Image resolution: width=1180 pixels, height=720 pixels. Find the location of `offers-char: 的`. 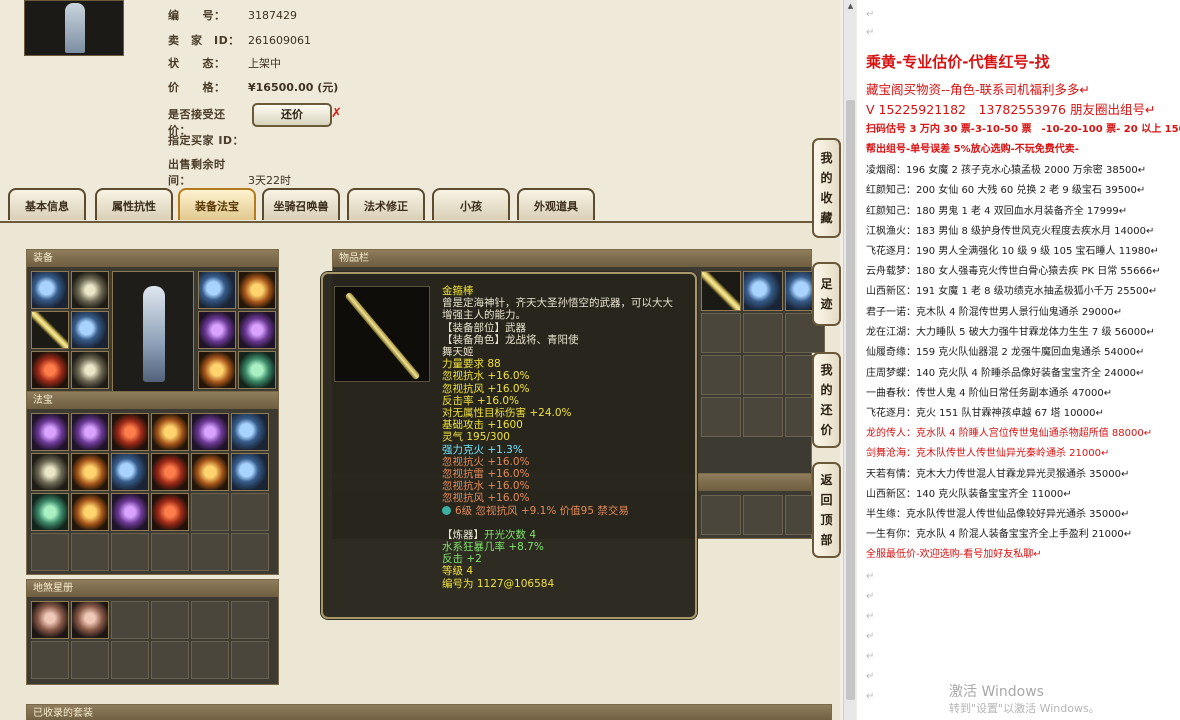

offers-char: 的 is located at coordinates (826, 390).